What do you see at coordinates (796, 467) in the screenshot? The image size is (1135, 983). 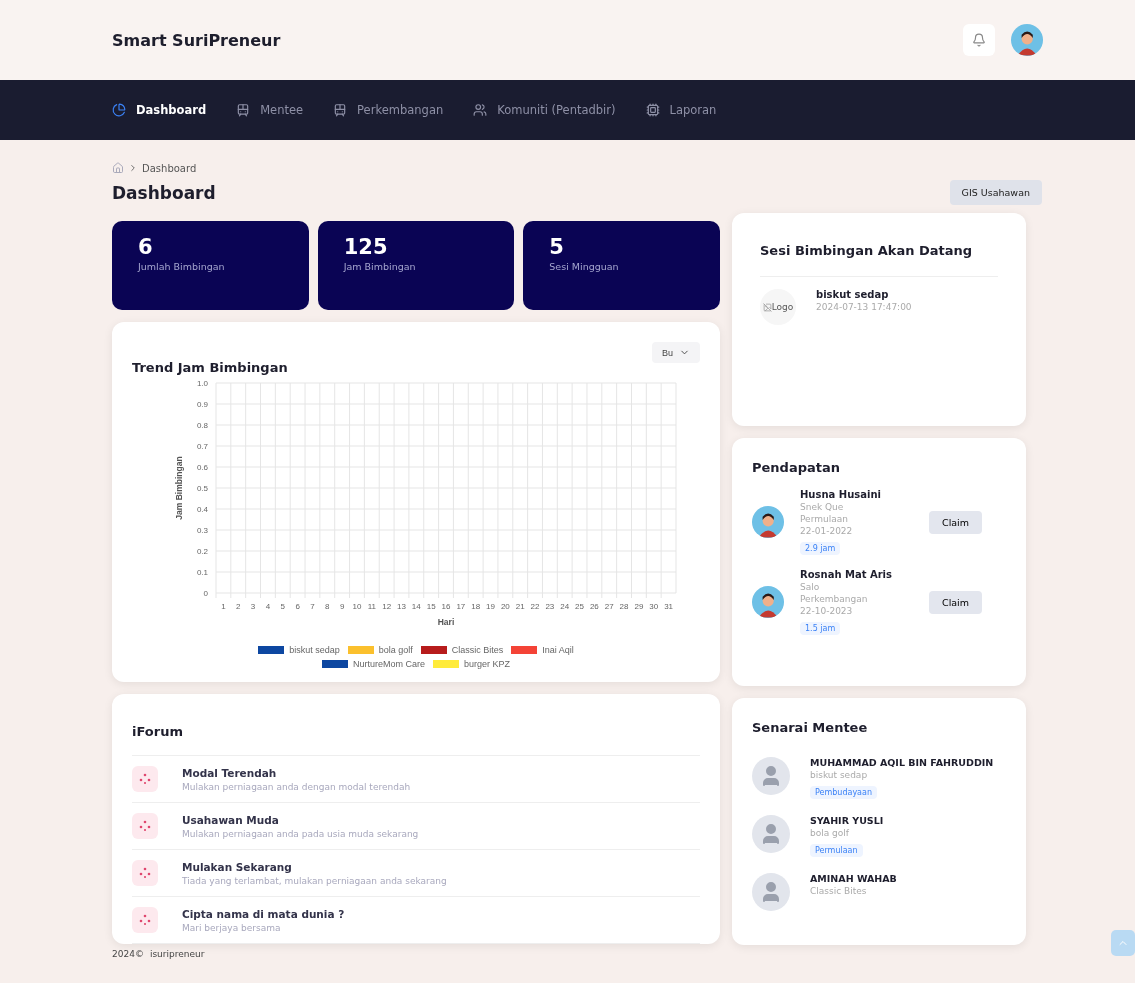 I see `card-title: Pendapatan` at bounding box center [796, 467].